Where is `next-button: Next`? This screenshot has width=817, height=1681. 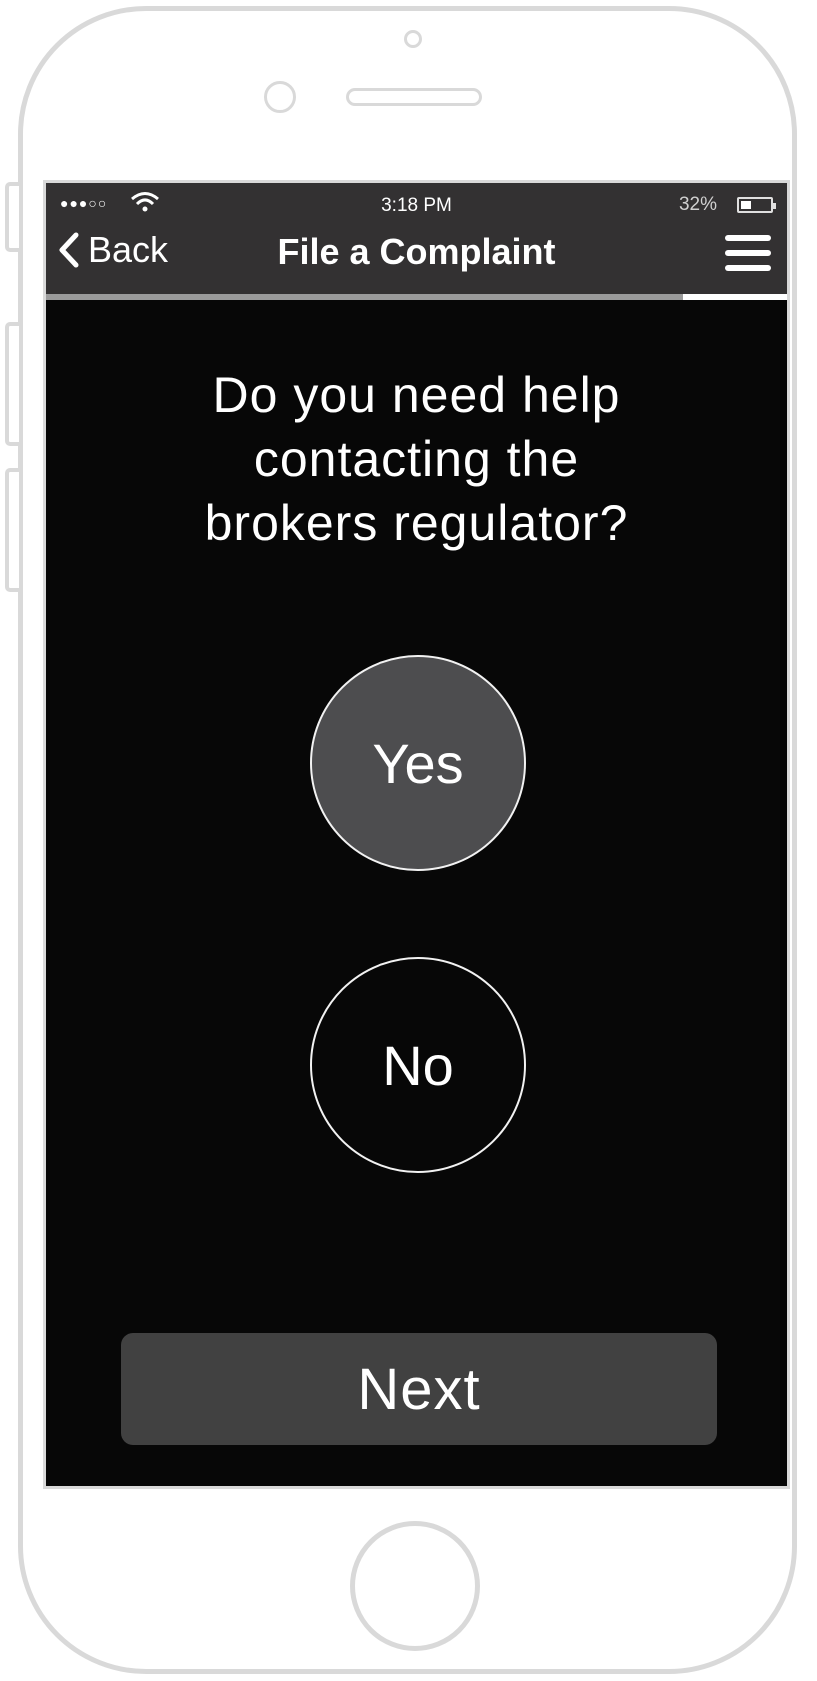
next-button: Next is located at coordinates (419, 1389).